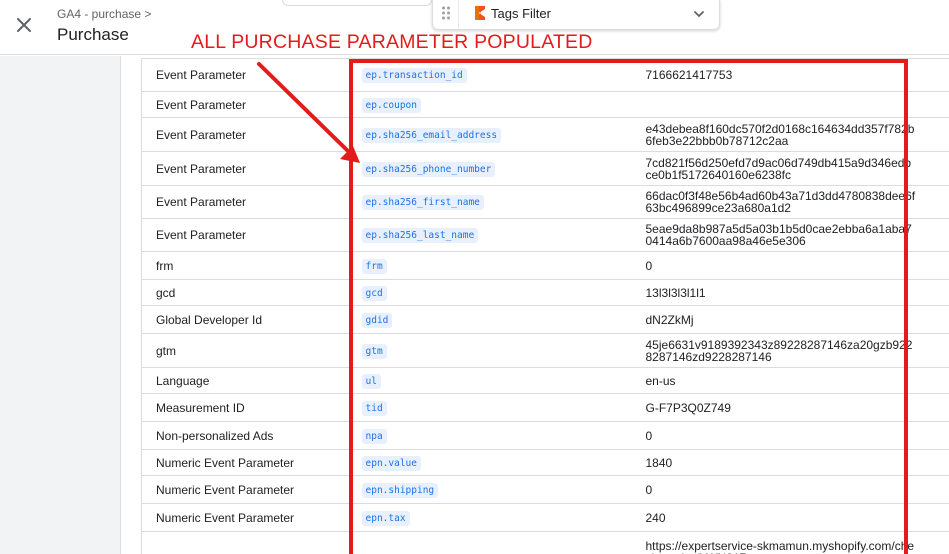 The image size is (949, 554). What do you see at coordinates (655, 517) in the screenshot?
I see `param-value-text: 240` at bounding box center [655, 517].